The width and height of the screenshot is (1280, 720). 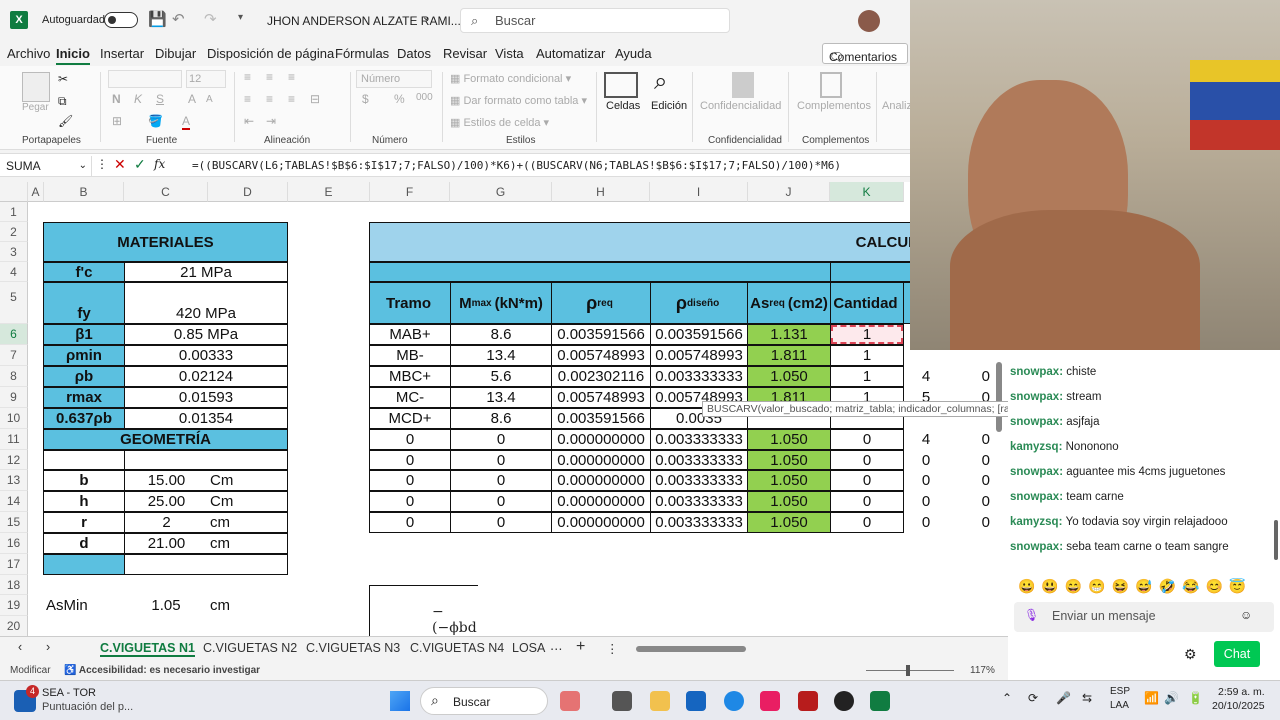 I want to click on align-center-icon: ≡, so click(x=269, y=99).